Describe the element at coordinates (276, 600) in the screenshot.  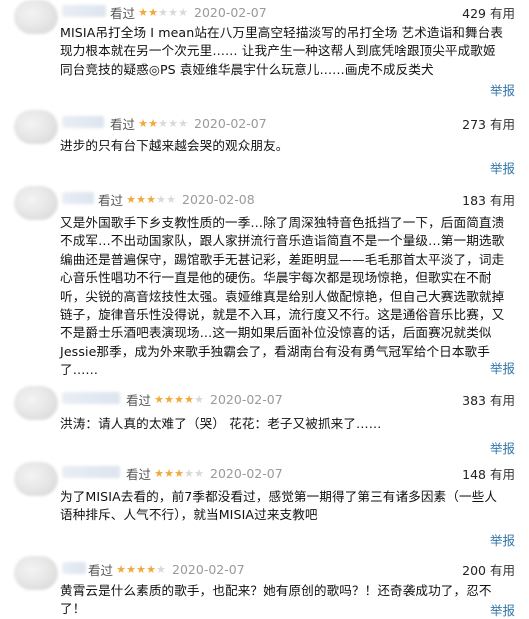
I see `comment-text: 黄霄云是什么素质的歌手，也配来？她有原创的歌吗？！还奇袭成功了，忍不了！` at that location.